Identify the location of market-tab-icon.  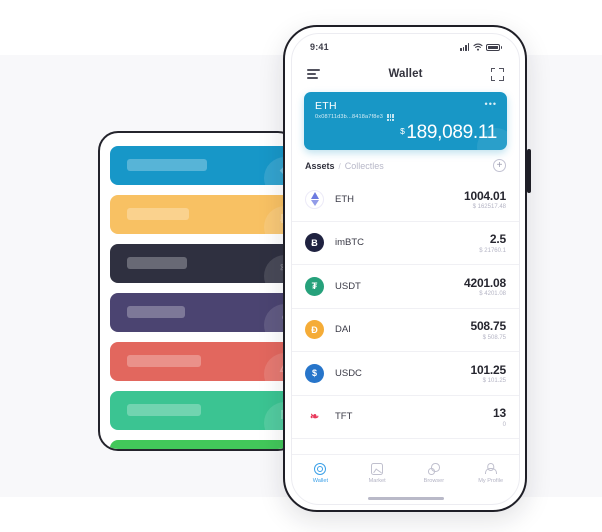
(377, 469).